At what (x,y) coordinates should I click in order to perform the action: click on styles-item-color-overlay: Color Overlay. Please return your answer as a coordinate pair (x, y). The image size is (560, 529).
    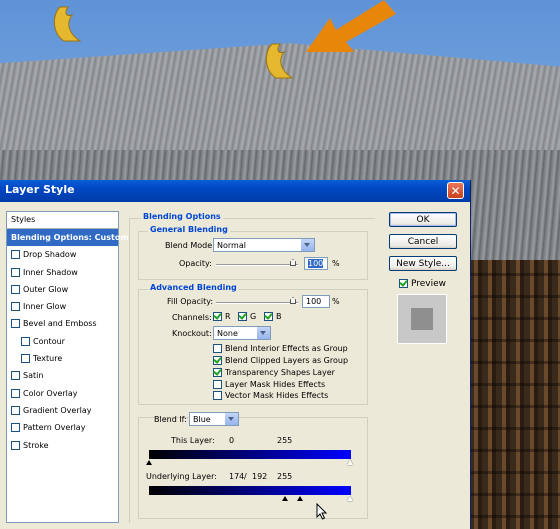
    Looking at the image, I should click on (62, 393).